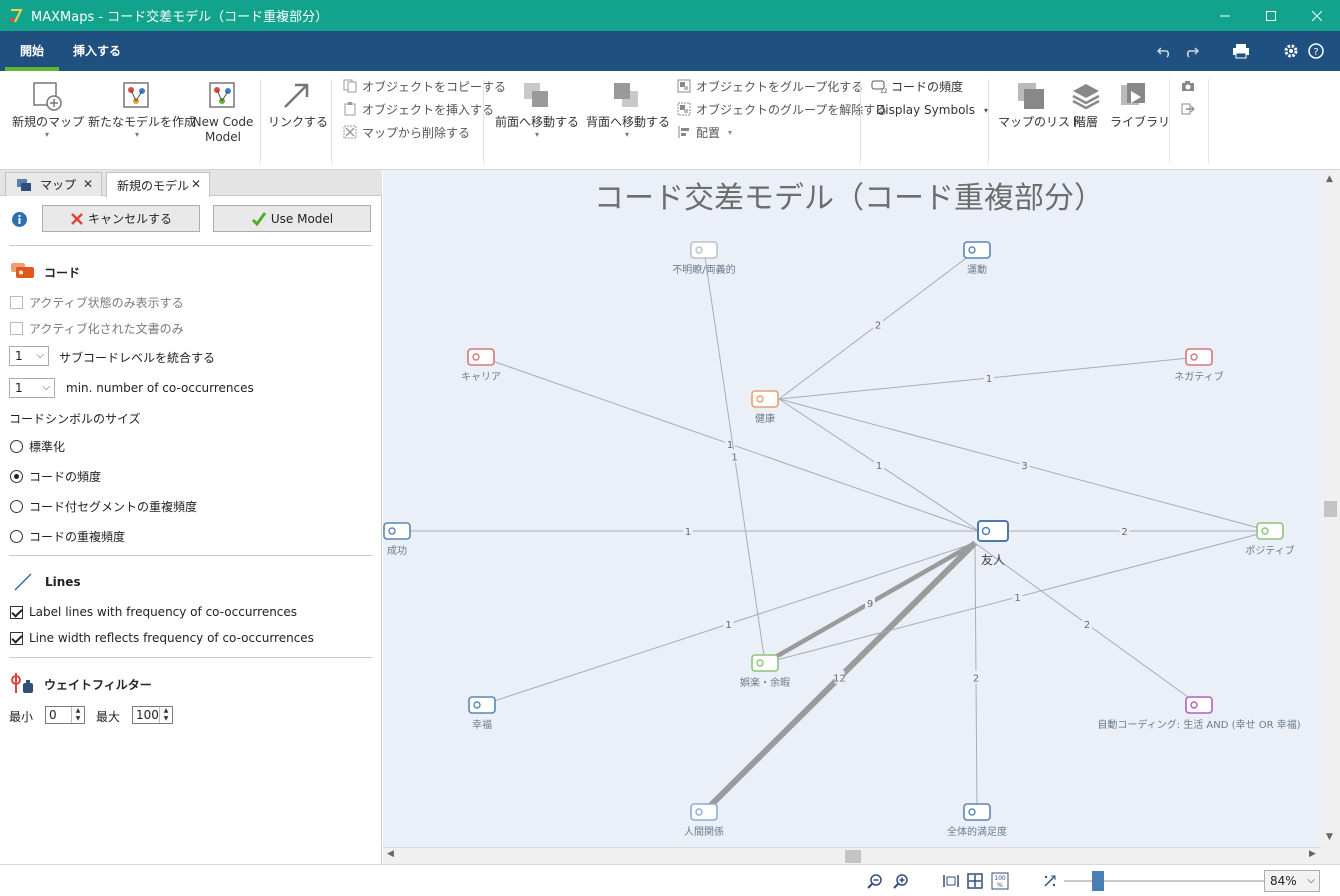 The image size is (1340, 896). What do you see at coordinates (1316, 51) in the screenshot?
I see `help-icon: ?` at bounding box center [1316, 51].